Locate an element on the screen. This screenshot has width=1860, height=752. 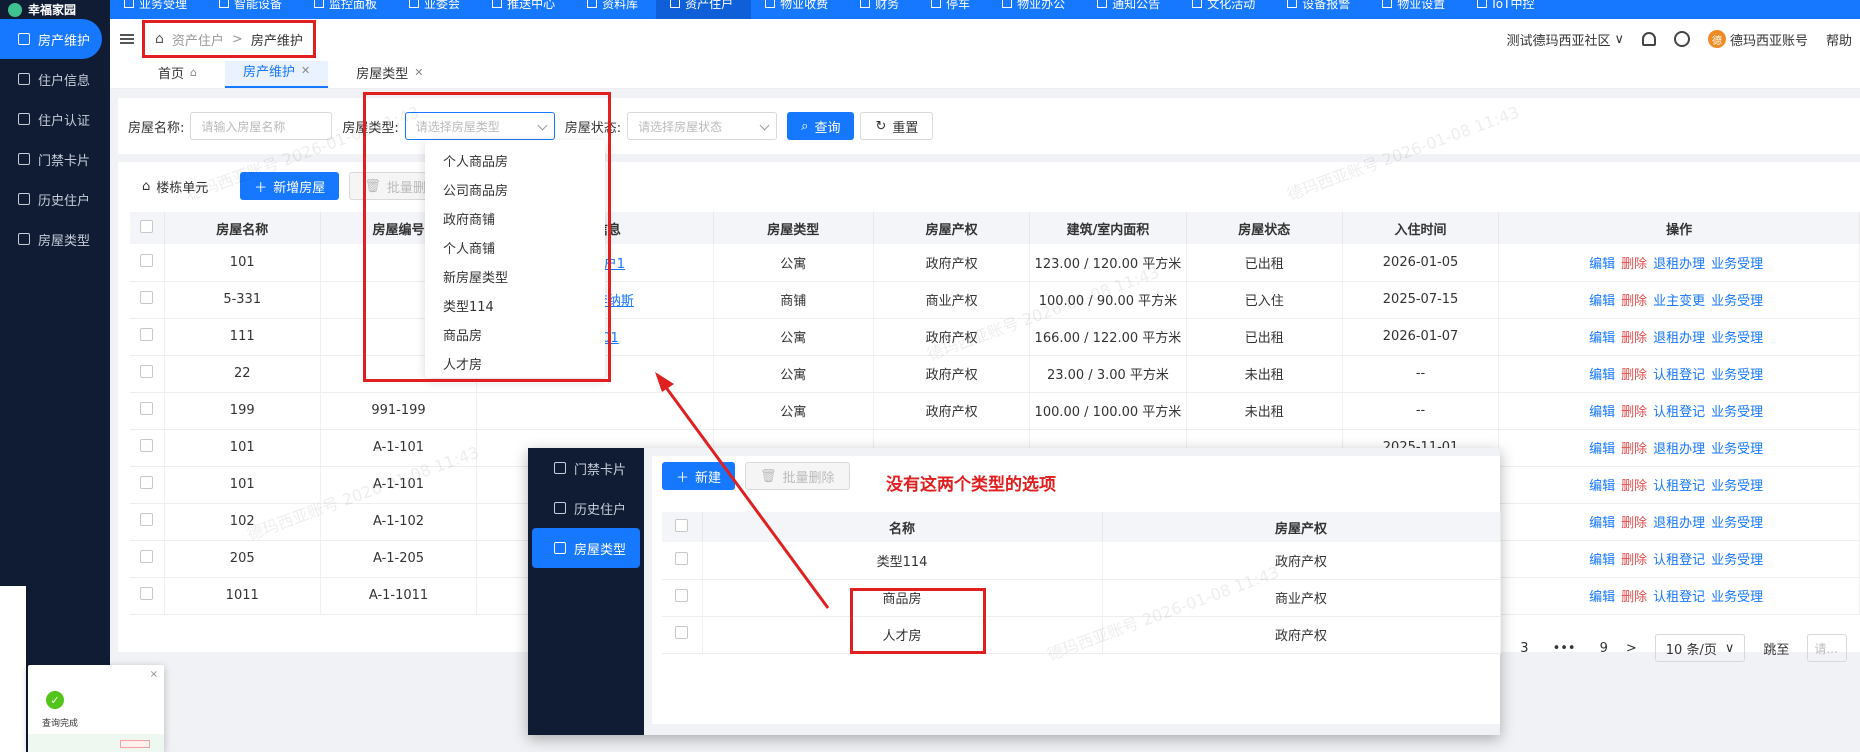
top-nav-item: 通知公告 is located at coordinates (1130, 9).